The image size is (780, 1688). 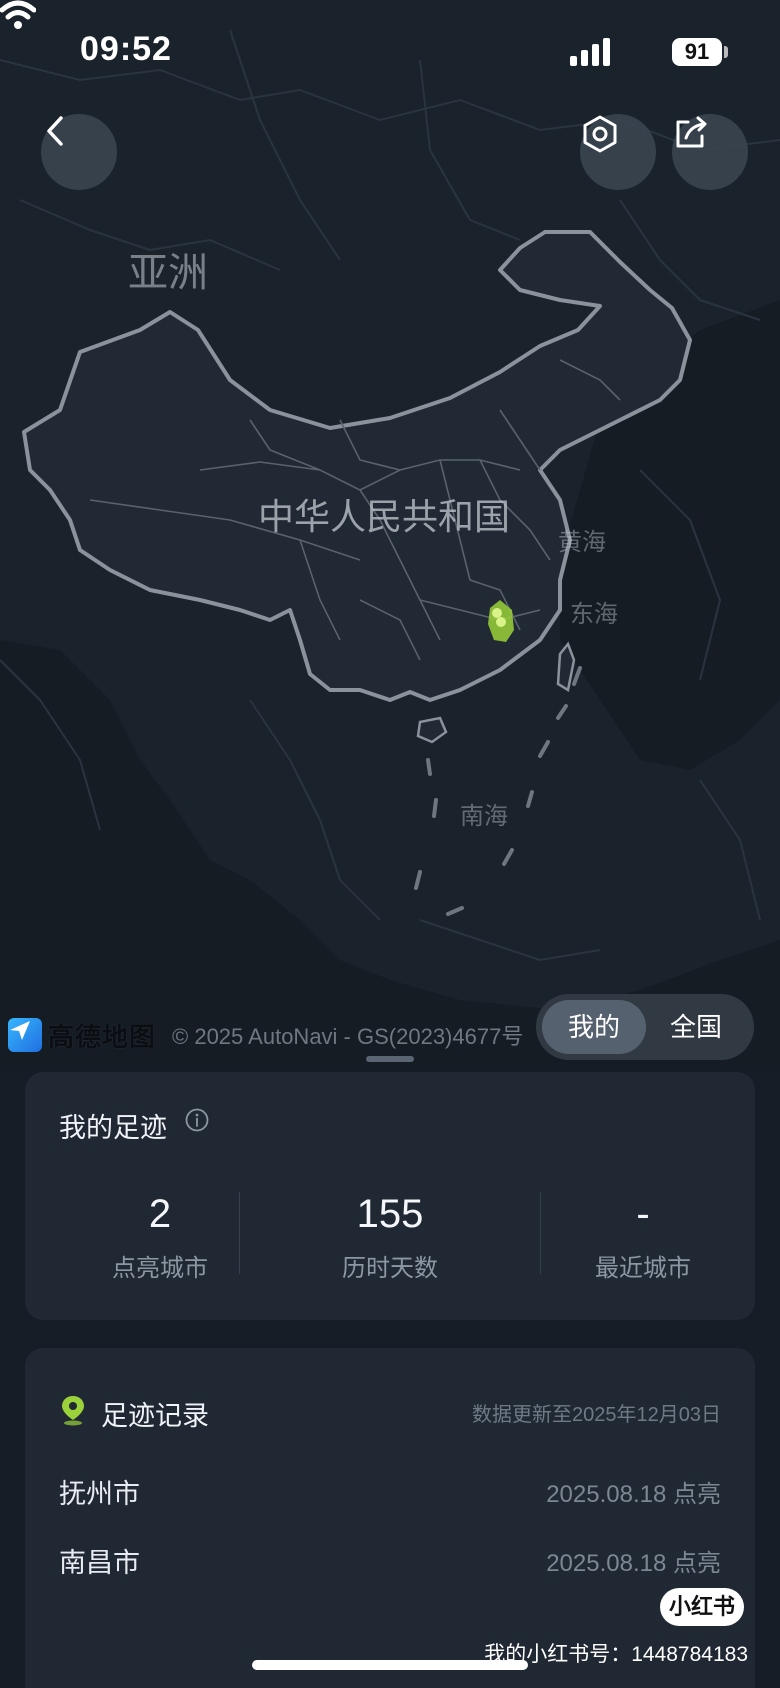 What do you see at coordinates (390, 1214) in the screenshot?
I see `stat-value: 155` at bounding box center [390, 1214].